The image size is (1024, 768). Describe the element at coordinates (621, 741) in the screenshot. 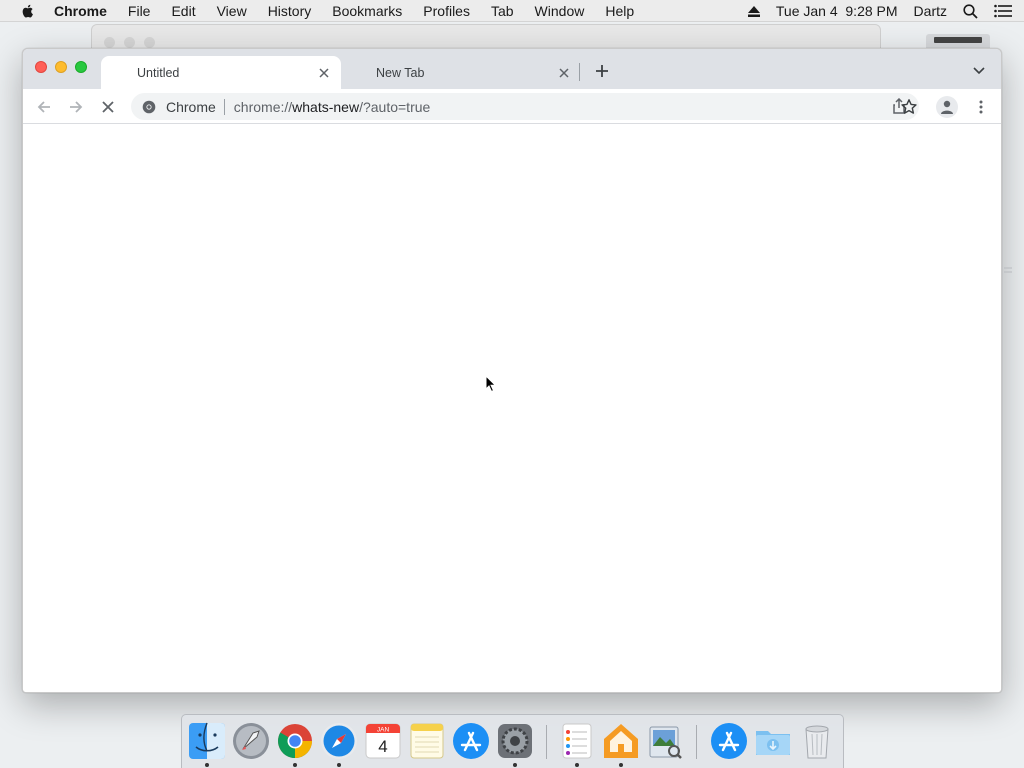

I see `home-icon` at that location.